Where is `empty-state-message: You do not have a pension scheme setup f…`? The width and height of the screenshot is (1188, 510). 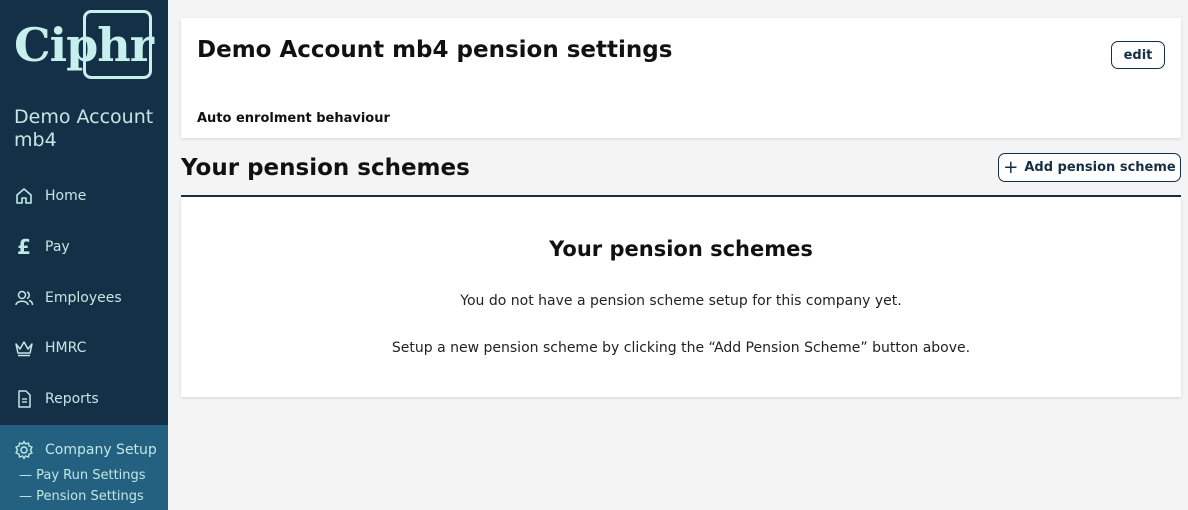
empty-state-message: You do not have a pension scheme setup f… is located at coordinates (681, 301).